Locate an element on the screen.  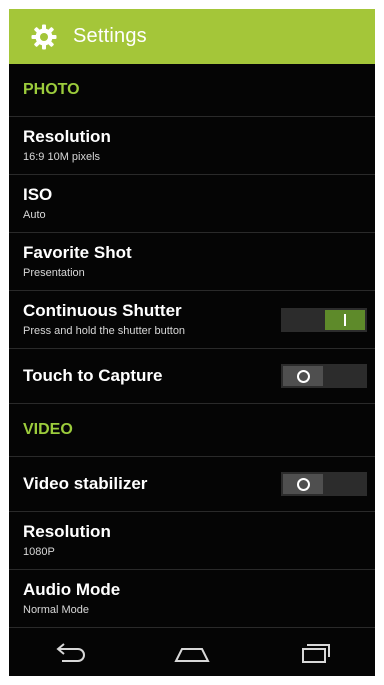
setting-title: Video stabilizer is located at coordinates (85, 483).